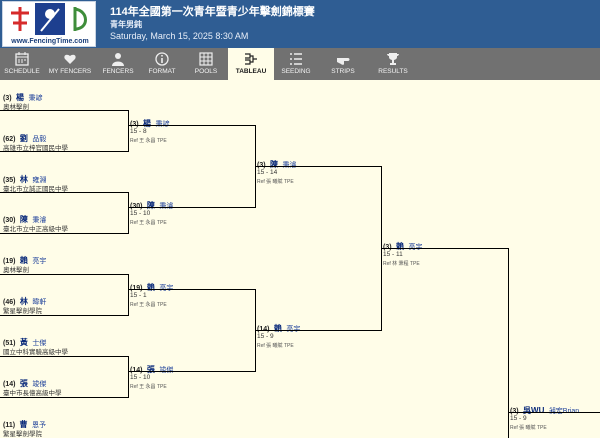 The width and height of the screenshot is (600, 438). Describe the element at coordinates (50, 41) in the screenshot. I see `logo-url: www.FencingTime.com` at that location.